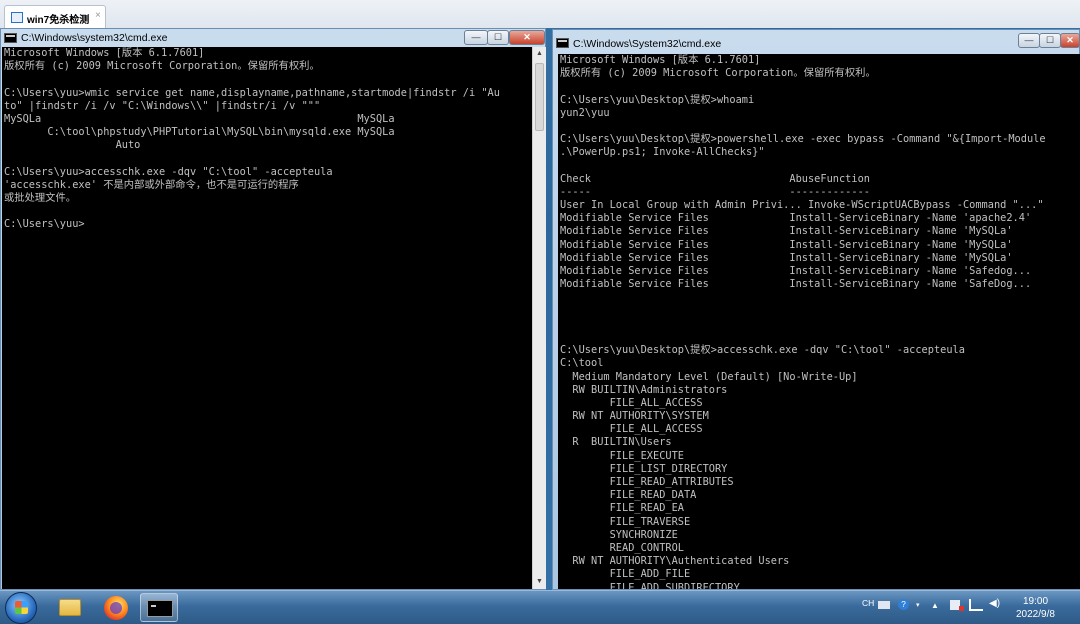 Image resolution: width=1080 pixels, height=624 pixels. What do you see at coordinates (935, 605) in the screenshot?
I see `show-hidden-icon: ▲` at bounding box center [935, 605].